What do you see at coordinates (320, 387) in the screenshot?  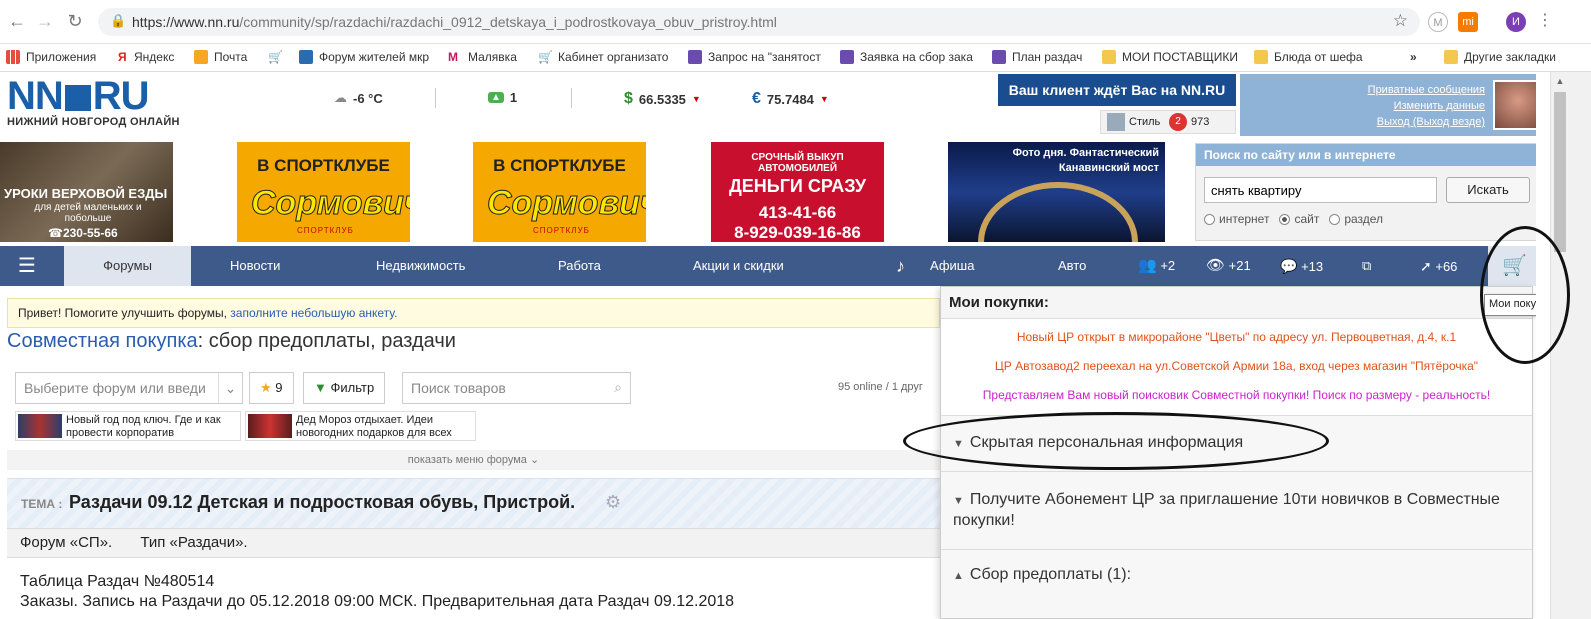 I see `funnel-icon: ▼` at bounding box center [320, 387].